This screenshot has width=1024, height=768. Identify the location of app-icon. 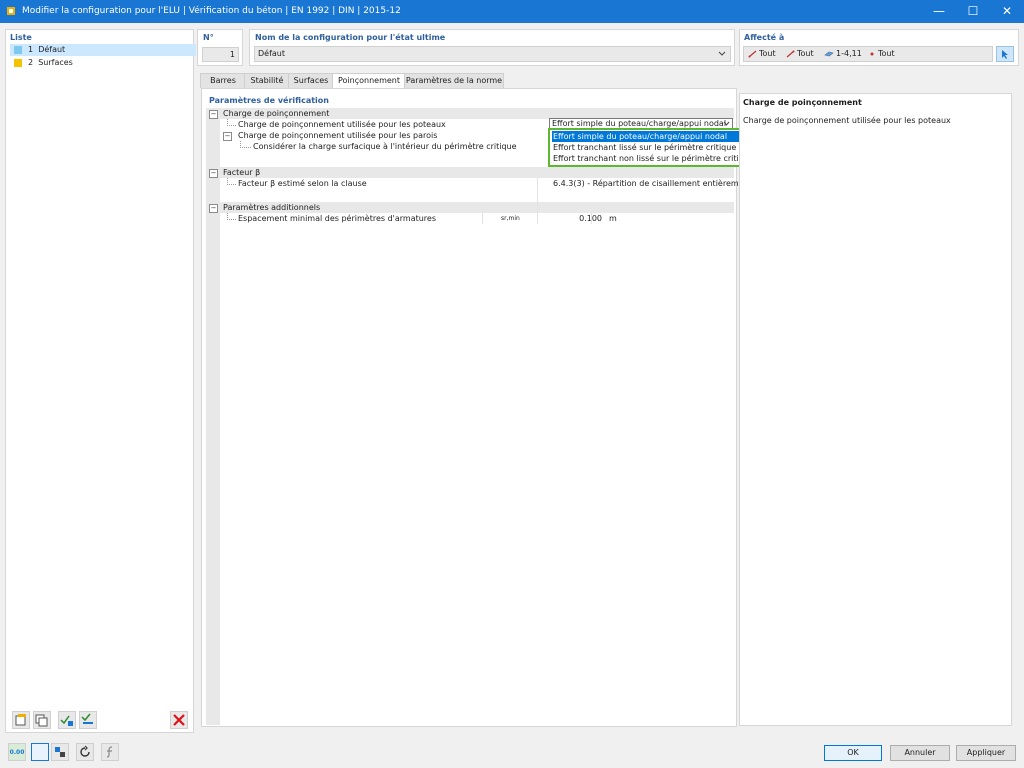
(11, 11).